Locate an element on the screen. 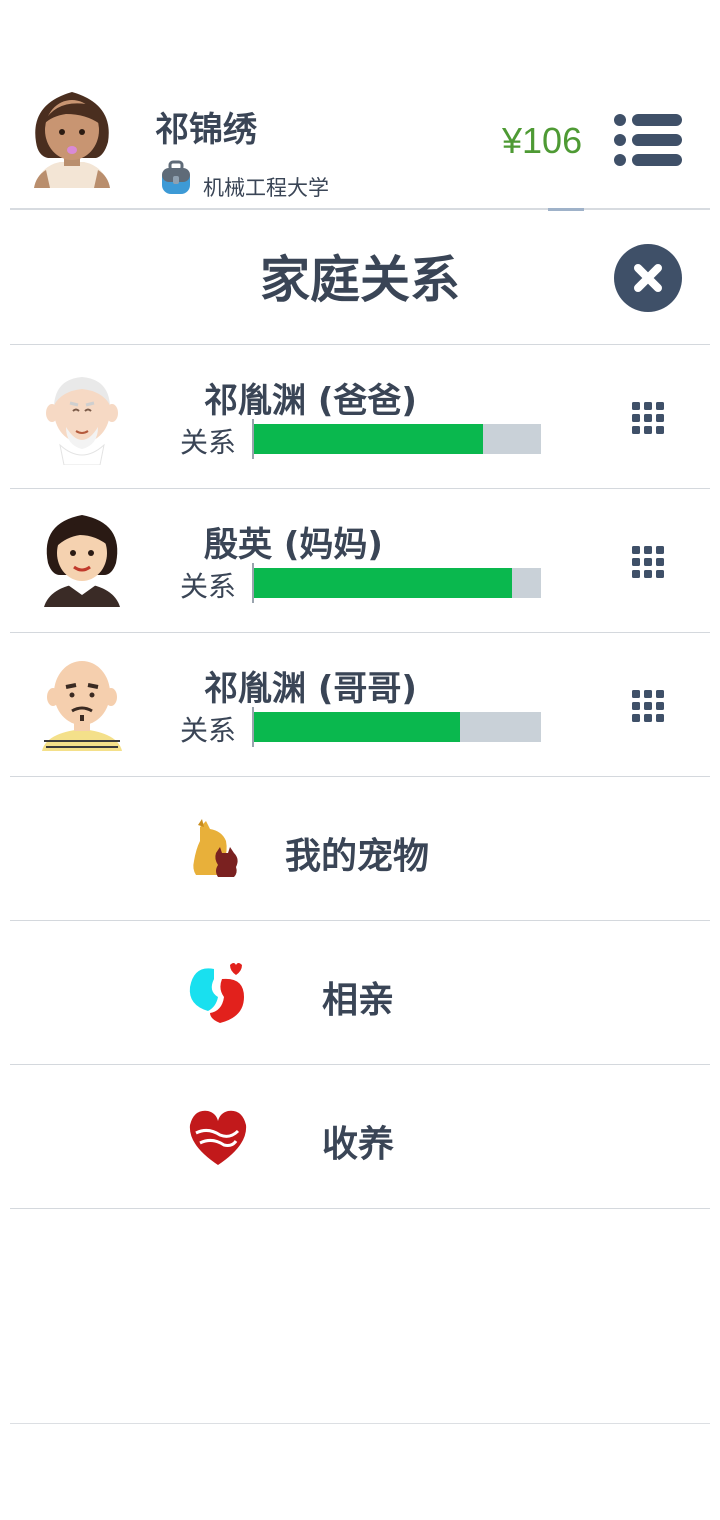 Image resolution: width=720 pixels, height=1520 pixels. close-icon is located at coordinates (648, 278).